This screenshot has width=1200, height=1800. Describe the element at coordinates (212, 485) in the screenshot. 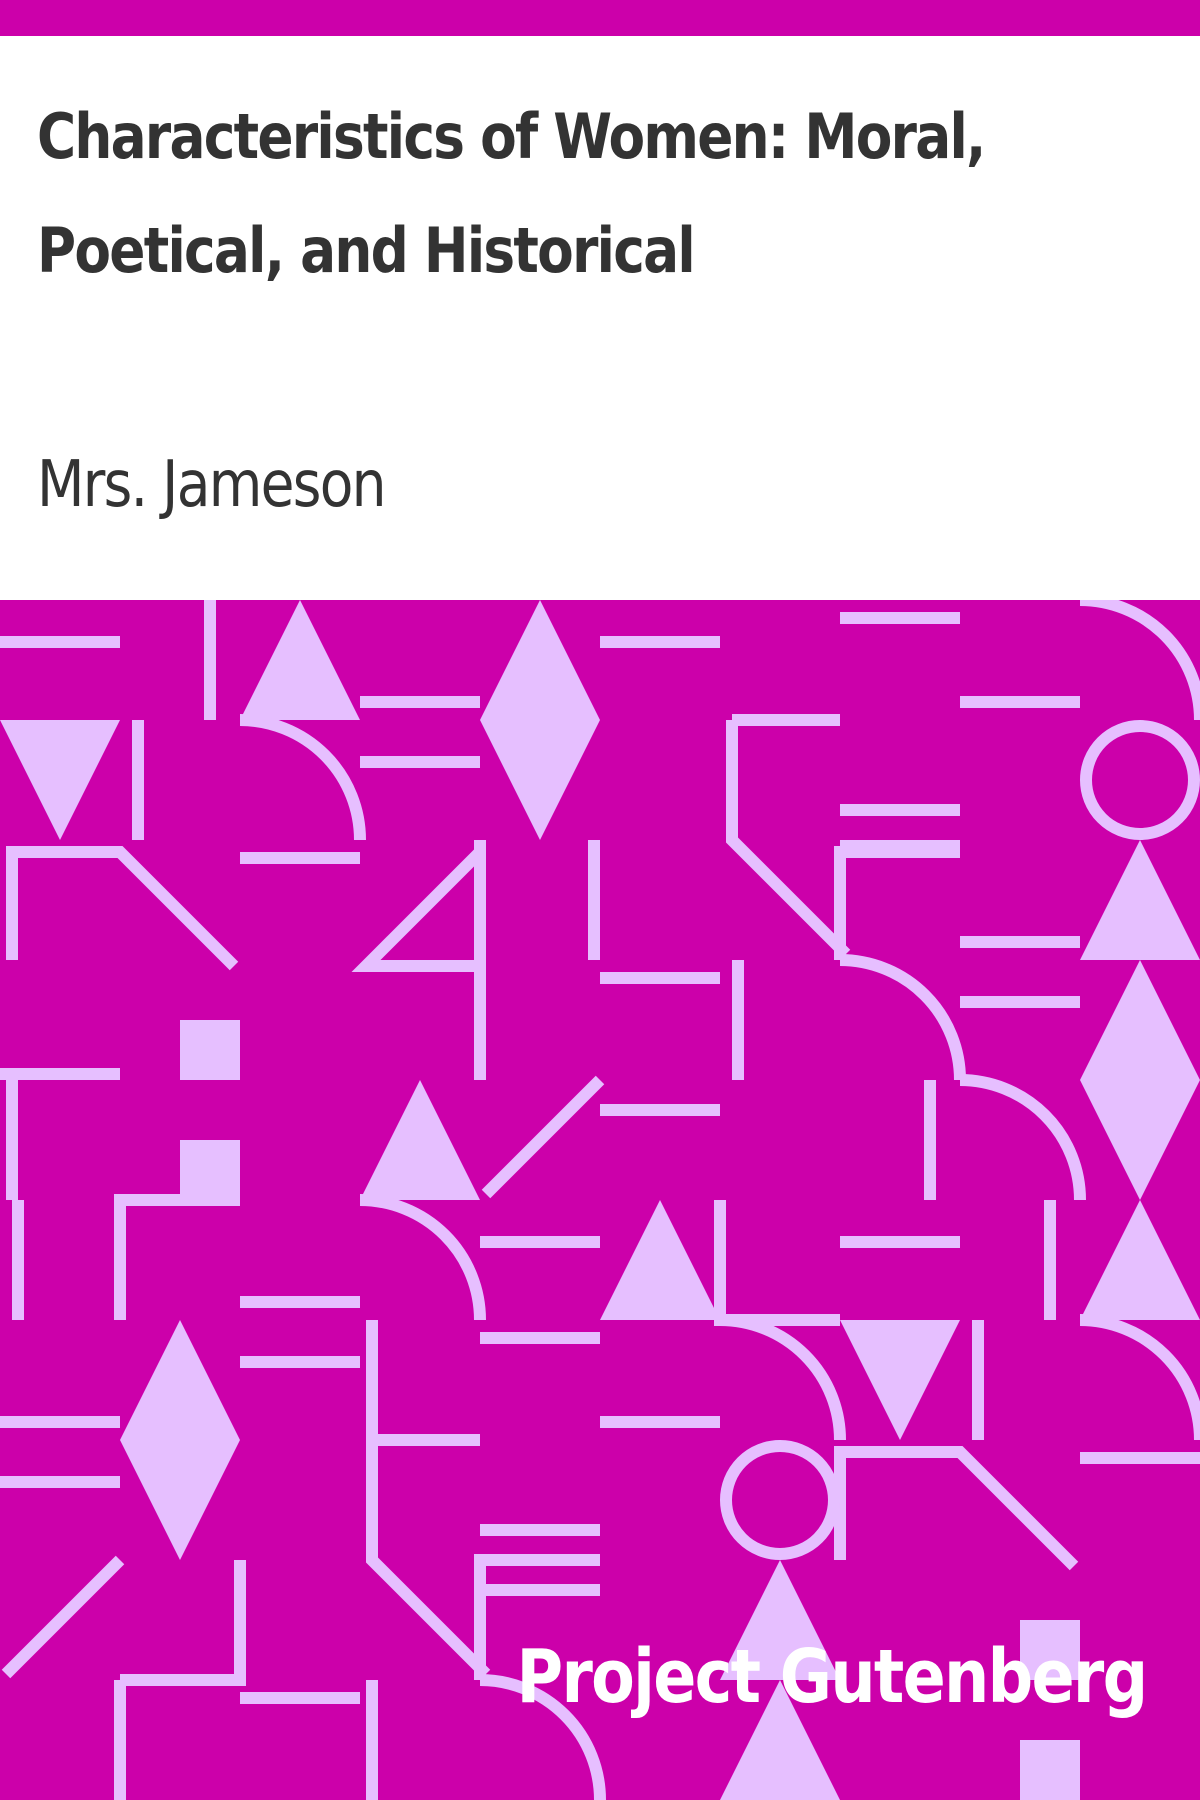

I see `book-author: Mrs. Jameson` at that location.